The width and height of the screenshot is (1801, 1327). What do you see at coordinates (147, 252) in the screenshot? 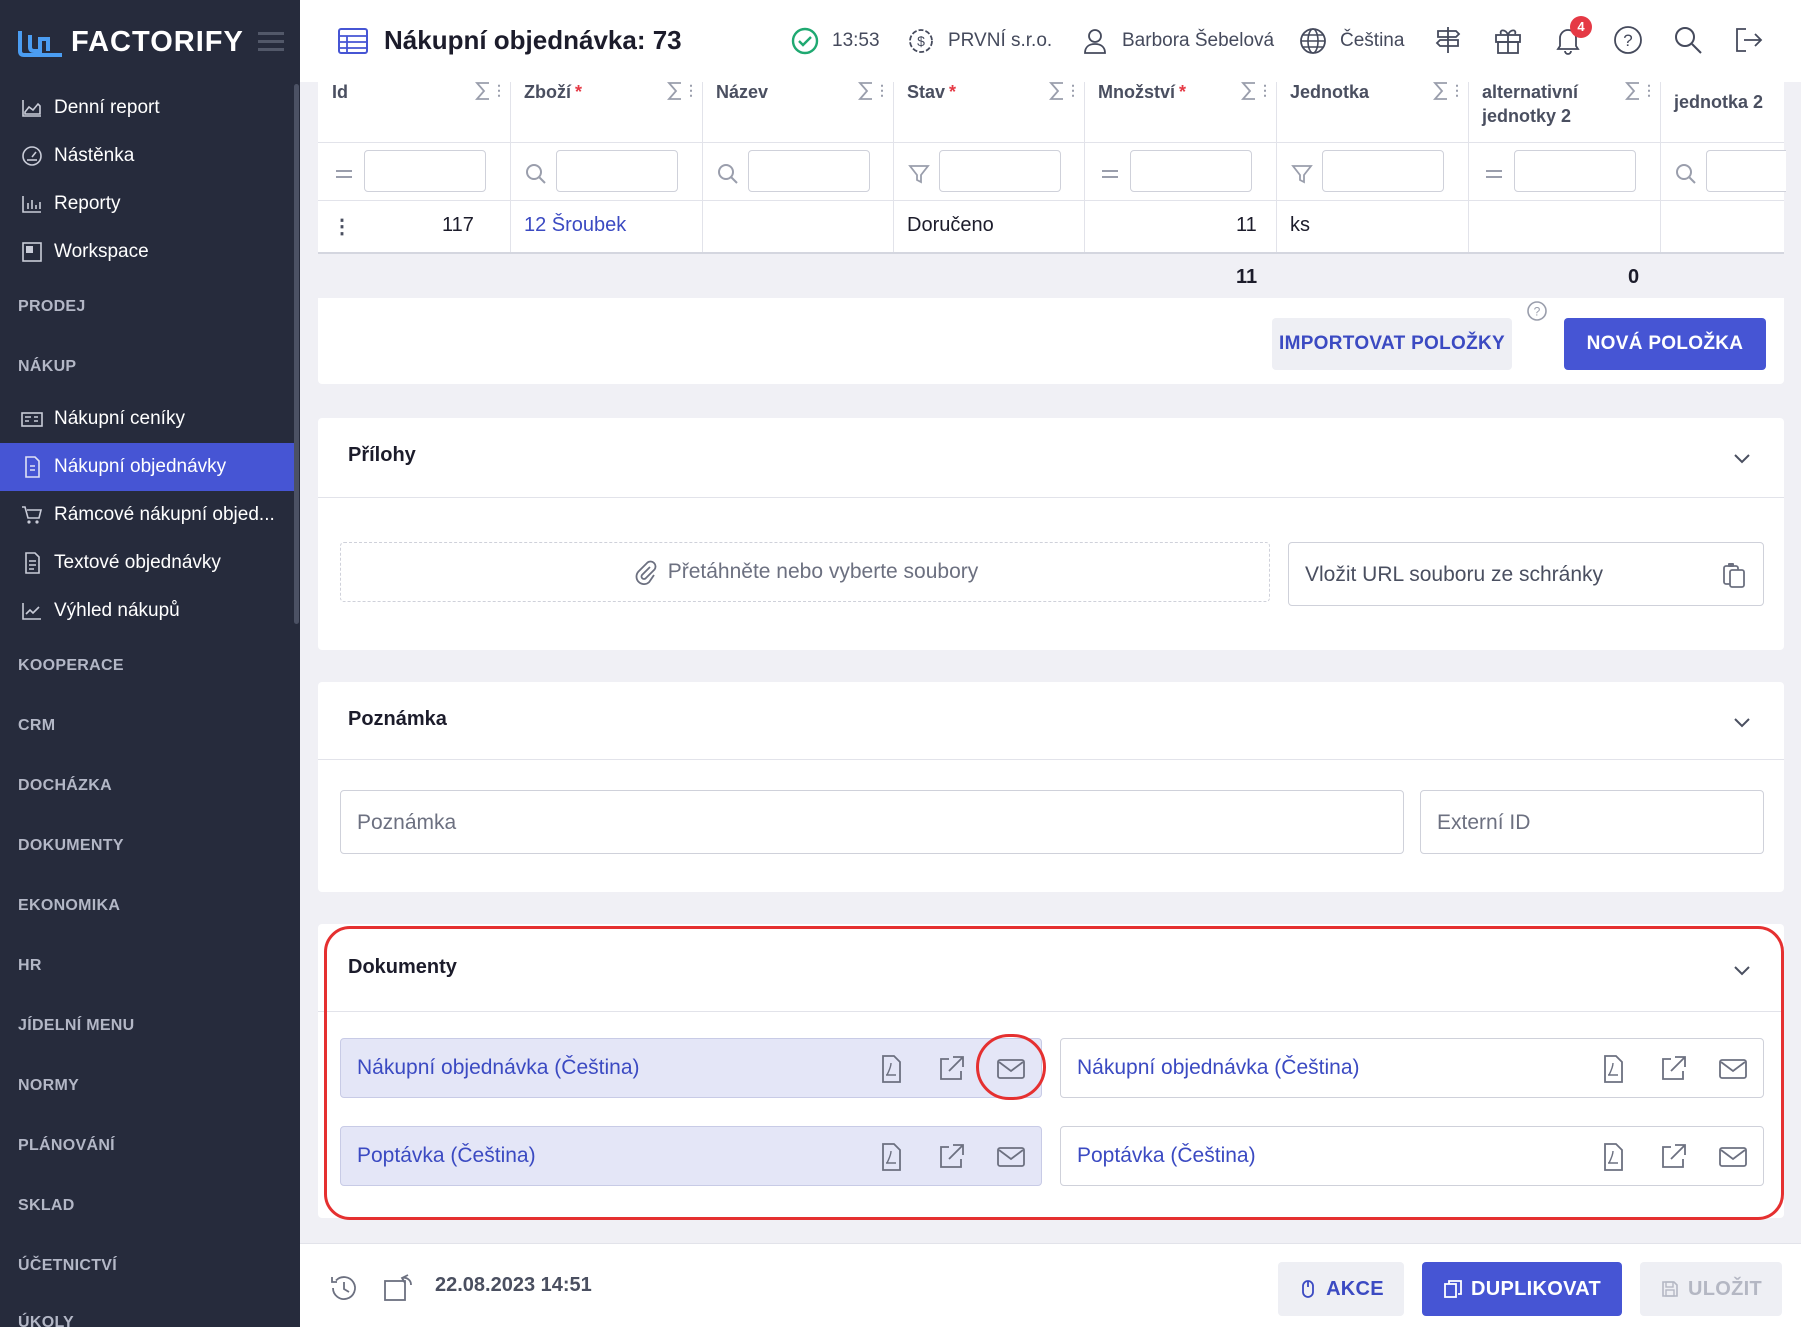
I see `sidebar-item-workspace: Workspace` at bounding box center [147, 252].